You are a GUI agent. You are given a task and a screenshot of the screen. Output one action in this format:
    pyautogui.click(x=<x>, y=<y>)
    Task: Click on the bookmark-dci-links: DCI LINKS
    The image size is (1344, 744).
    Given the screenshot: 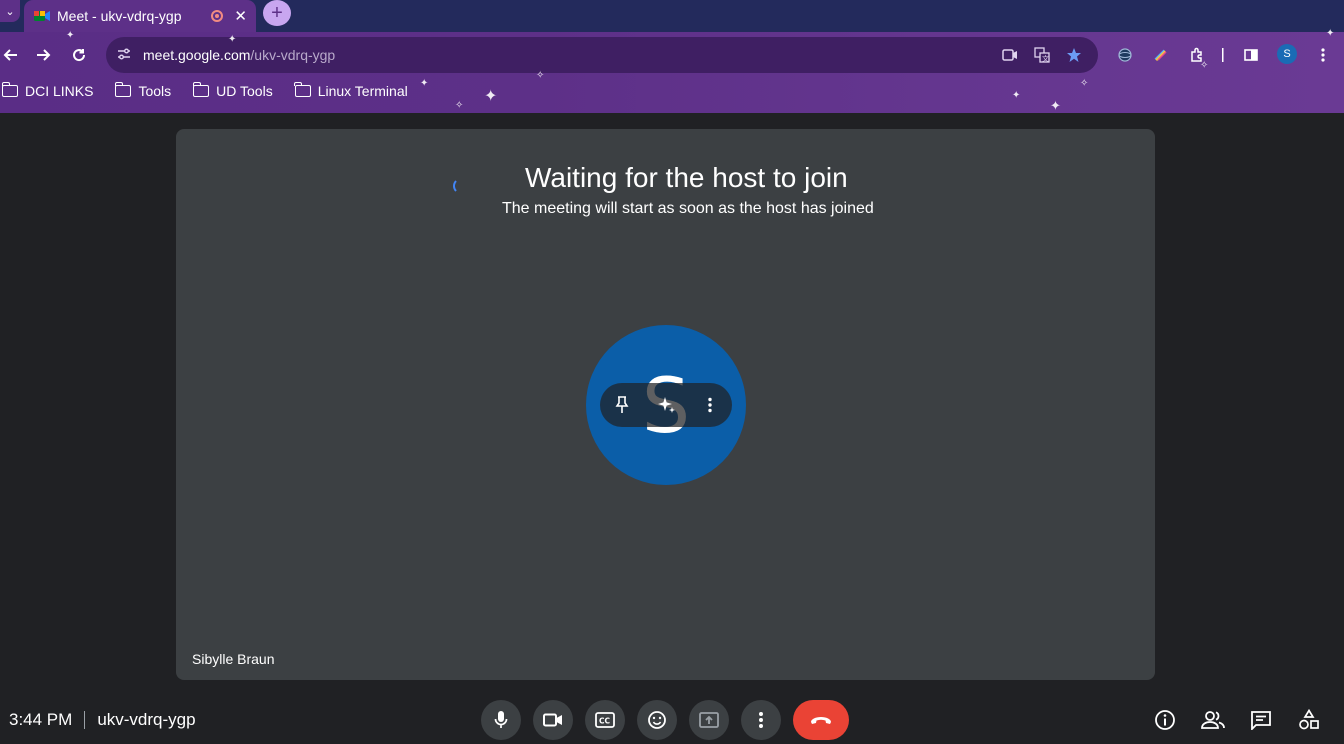 What is the action you would take?
    pyautogui.click(x=47, y=90)
    